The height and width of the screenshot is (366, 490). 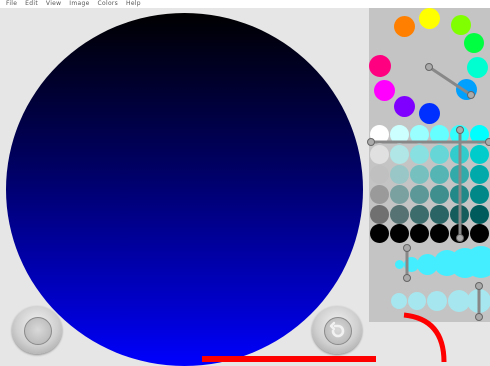 What do you see at coordinates (289, 359) in the screenshot?
I see `progress-bar` at bounding box center [289, 359].